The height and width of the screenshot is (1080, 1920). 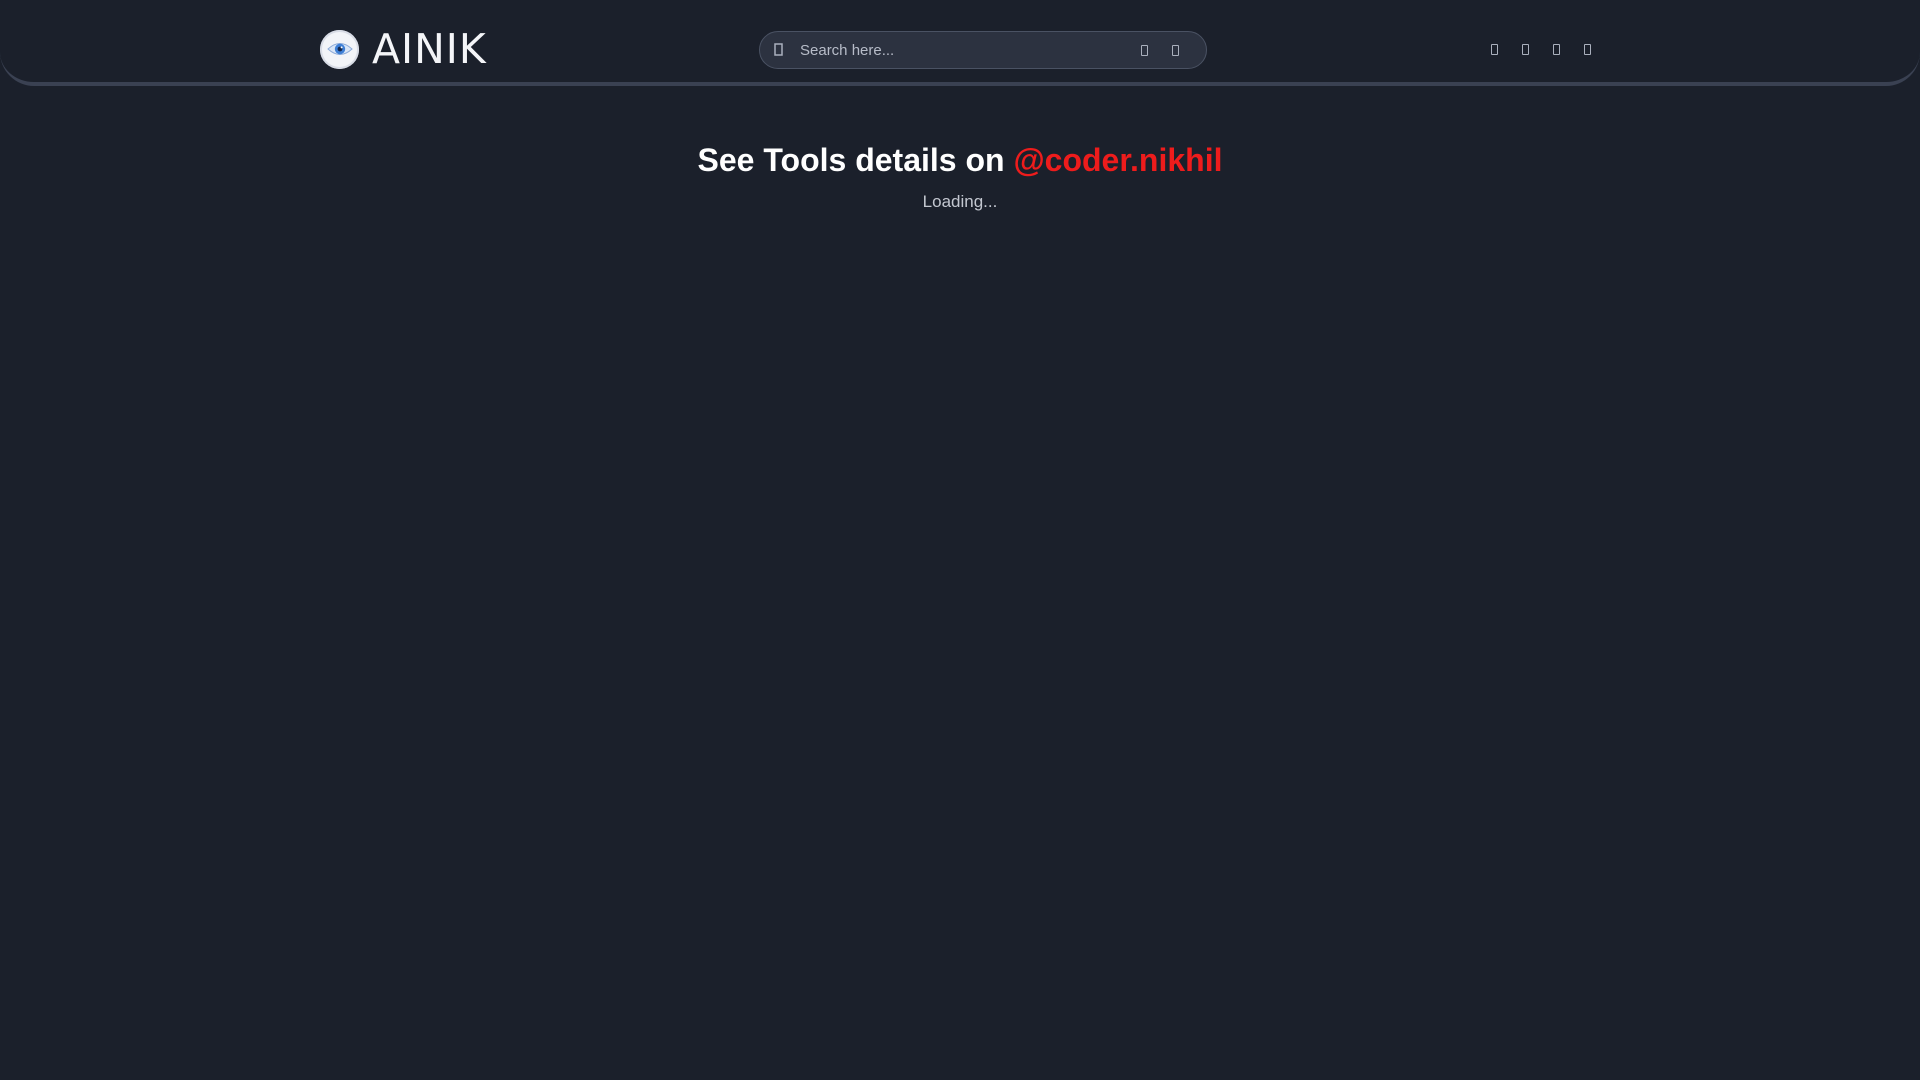 I want to click on search-icon, so click(x=780, y=50).